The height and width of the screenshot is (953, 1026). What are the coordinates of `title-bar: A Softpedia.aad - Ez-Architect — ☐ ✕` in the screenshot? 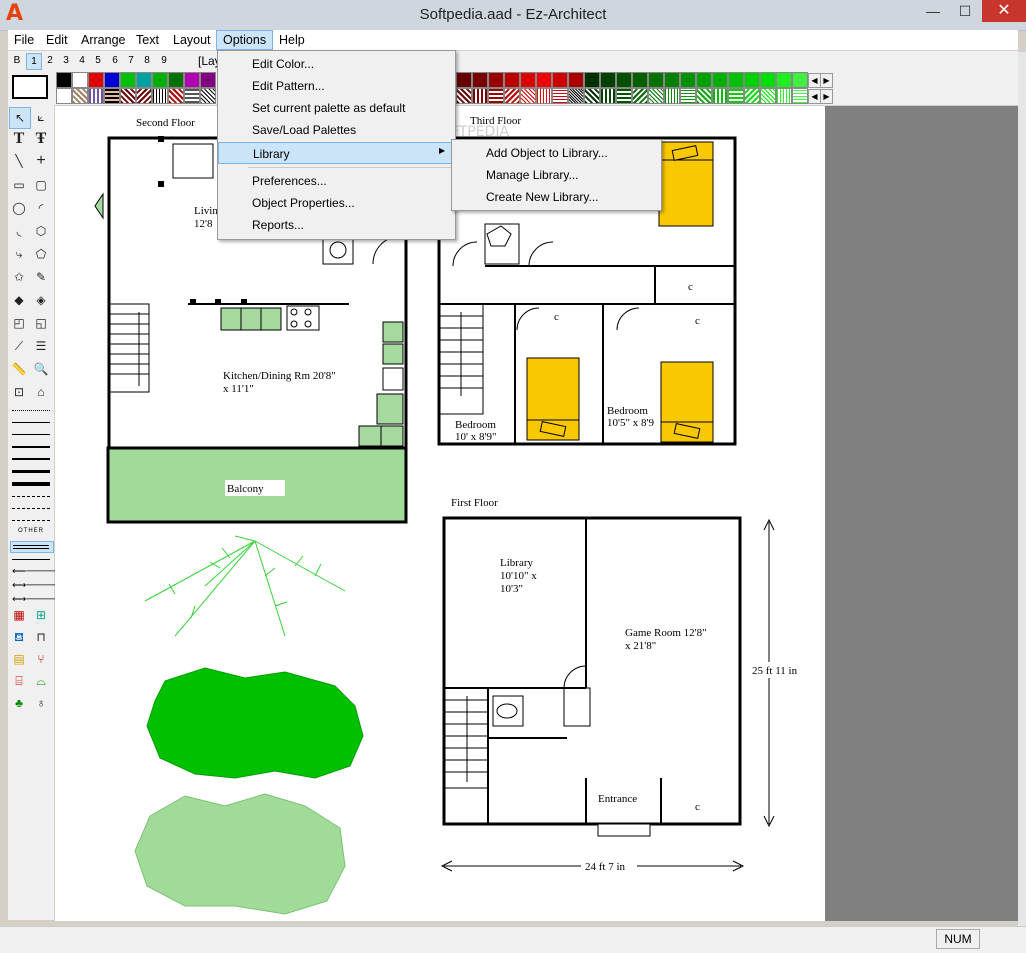 It's located at (513, 15).